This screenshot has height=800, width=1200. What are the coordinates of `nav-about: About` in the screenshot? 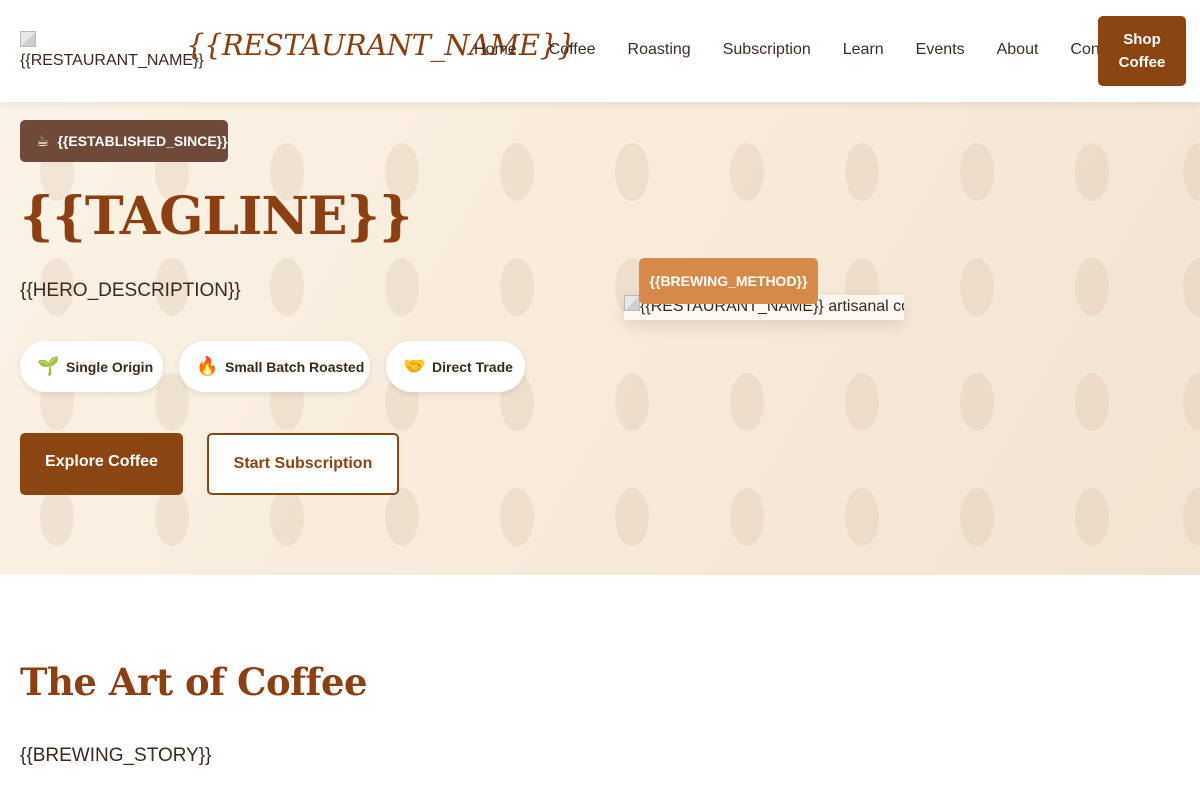 It's located at (1018, 50).